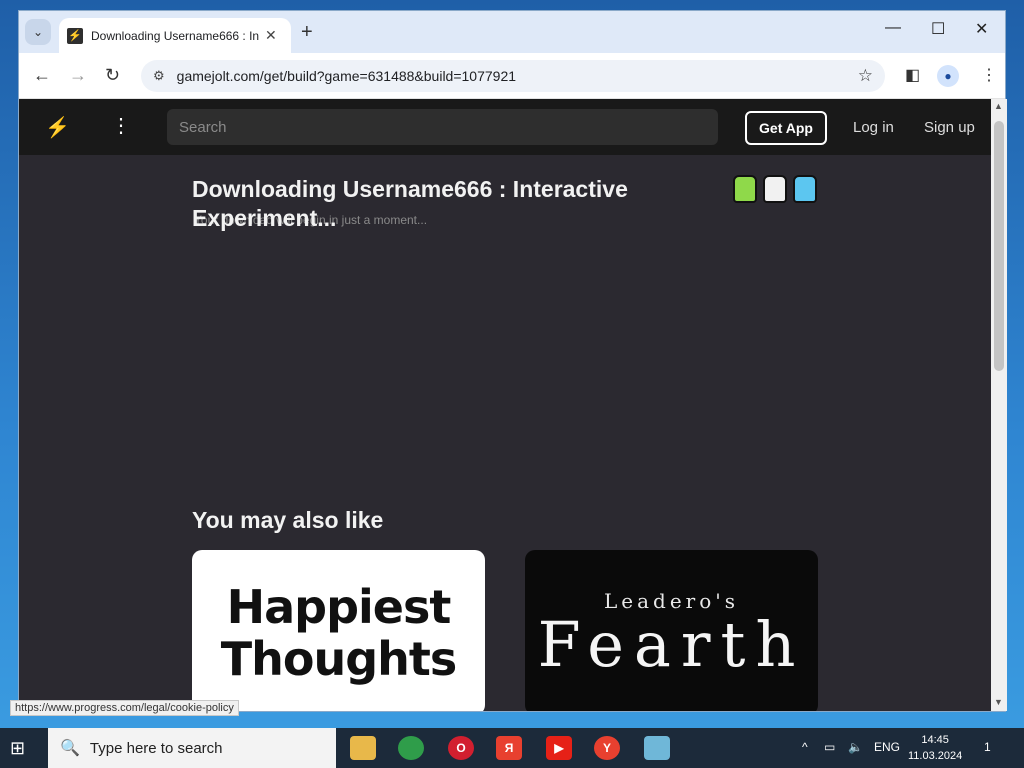 The width and height of the screenshot is (1024, 768). What do you see at coordinates (865, 76) in the screenshot?
I see `star-icon: ☆` at bounding box center [865, 76].